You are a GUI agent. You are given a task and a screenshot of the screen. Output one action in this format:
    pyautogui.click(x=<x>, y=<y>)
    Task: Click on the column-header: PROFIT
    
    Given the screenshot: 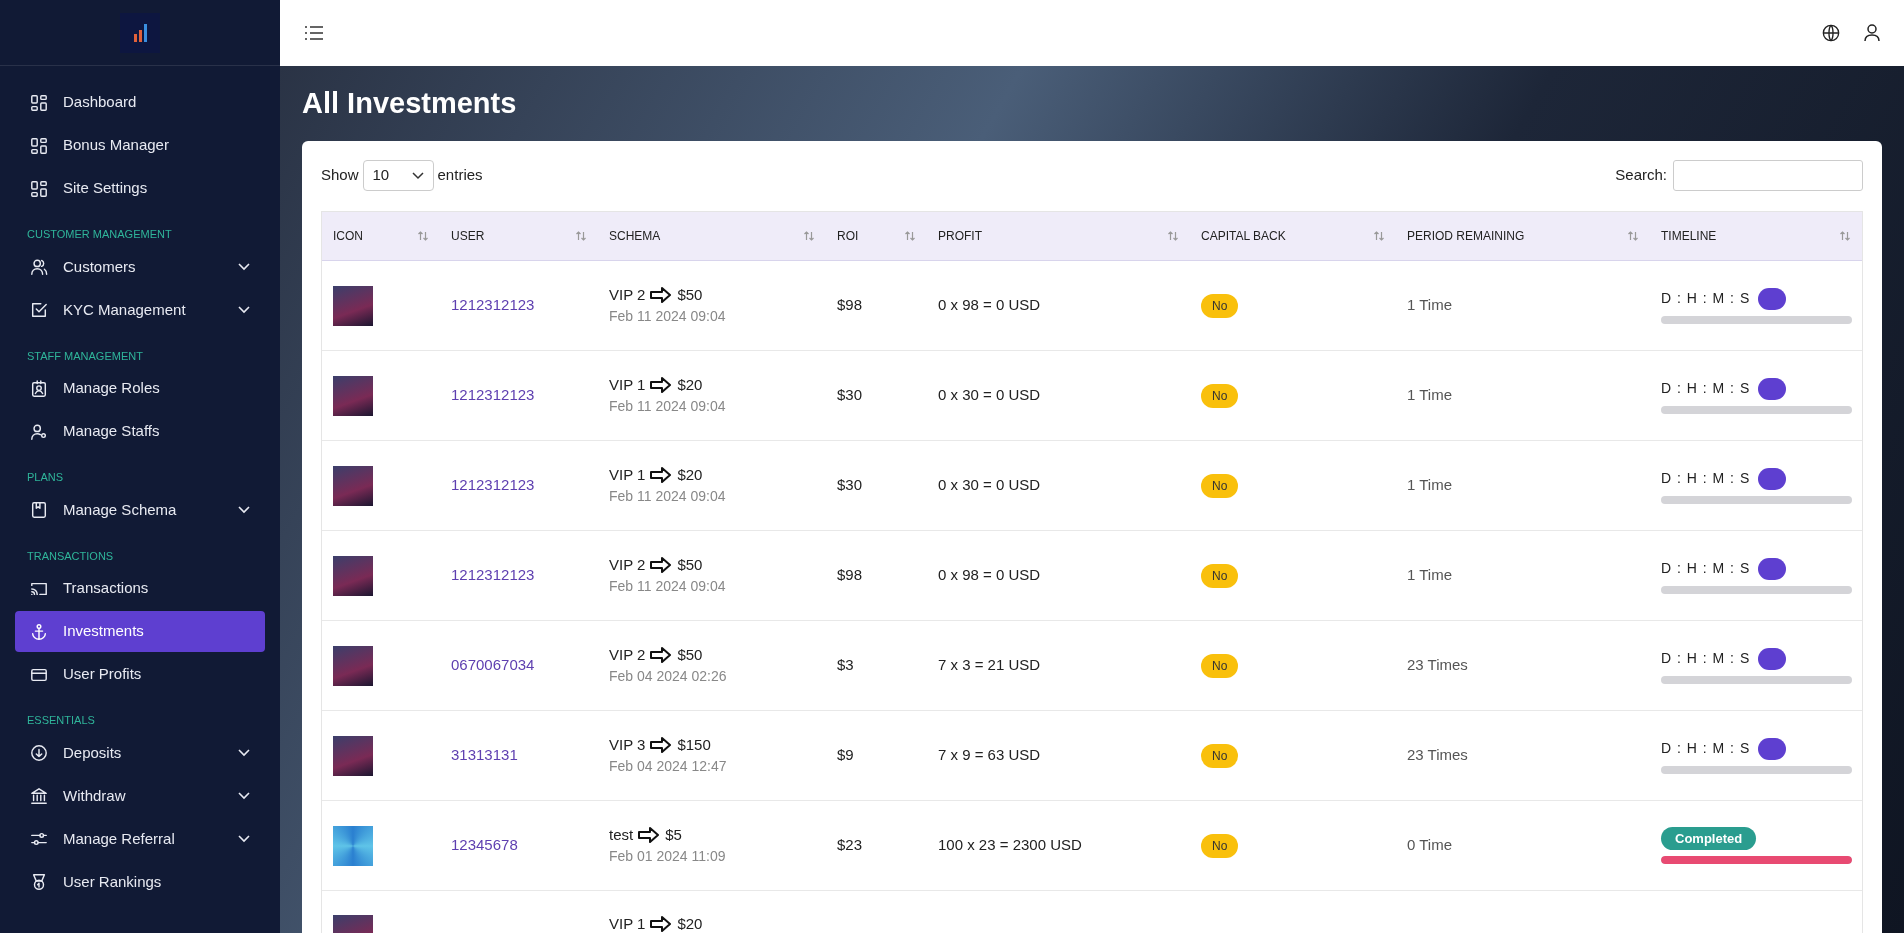 What is the action you would take?
    pyautogui.click(x=1058, y=236)
    